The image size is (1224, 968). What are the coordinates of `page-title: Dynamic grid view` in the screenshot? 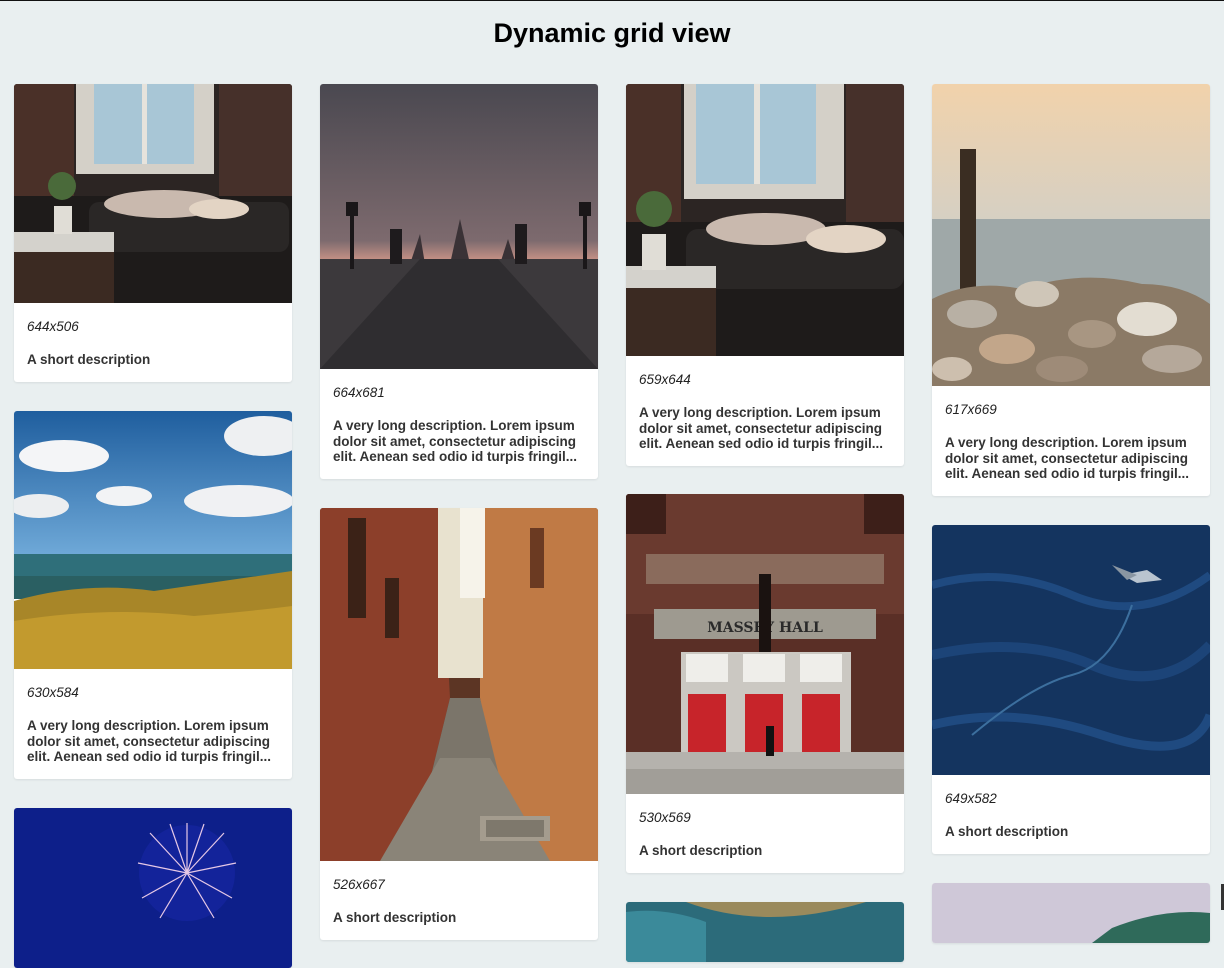 It's located at (612, 33).